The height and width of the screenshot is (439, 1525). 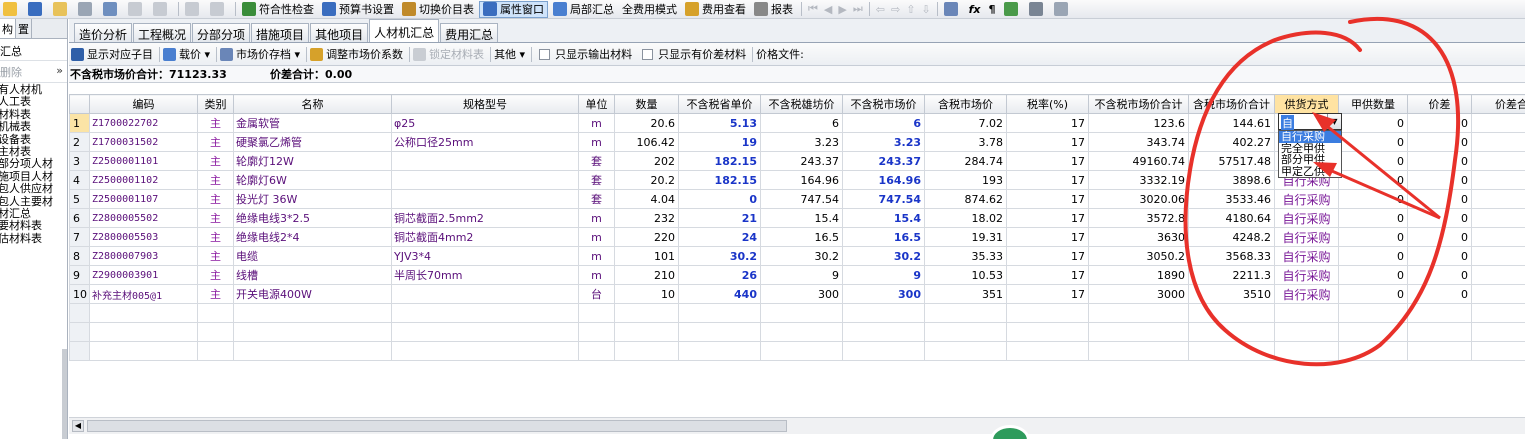 I want to click on column-header: 税率(%), so click(x=1047, y=104).